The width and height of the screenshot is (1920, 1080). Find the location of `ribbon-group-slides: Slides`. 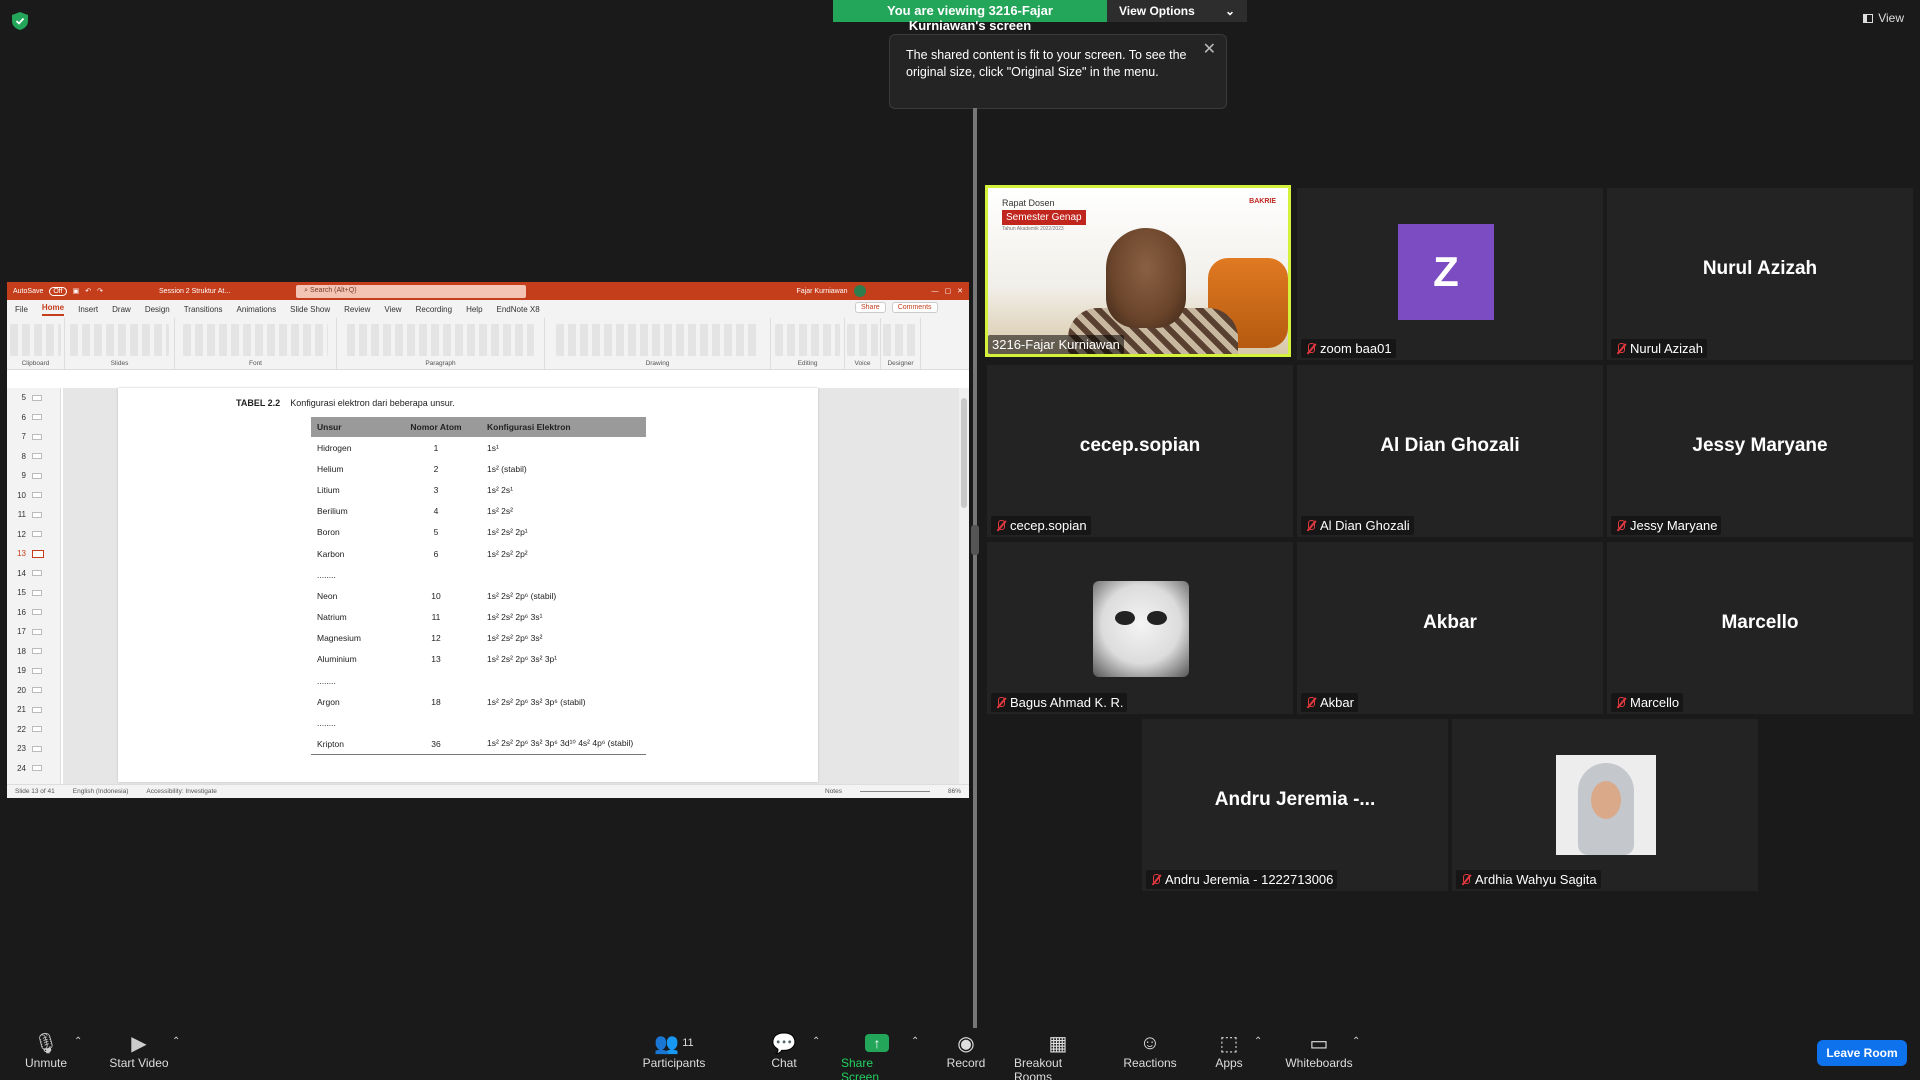

ribbon-group-slides: Slides is located at coordinates (120, 343).